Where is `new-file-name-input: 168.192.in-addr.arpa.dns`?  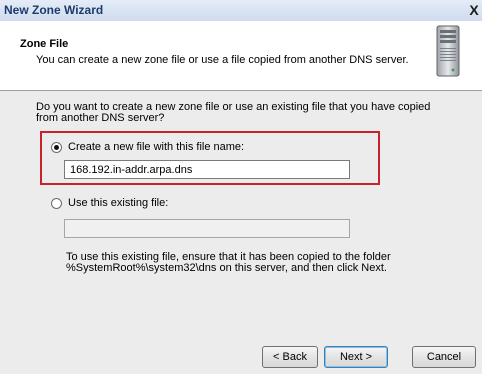 new-file-name-input: 168.192.in-addr.arpa.dns is located at coordinates (207, 169).